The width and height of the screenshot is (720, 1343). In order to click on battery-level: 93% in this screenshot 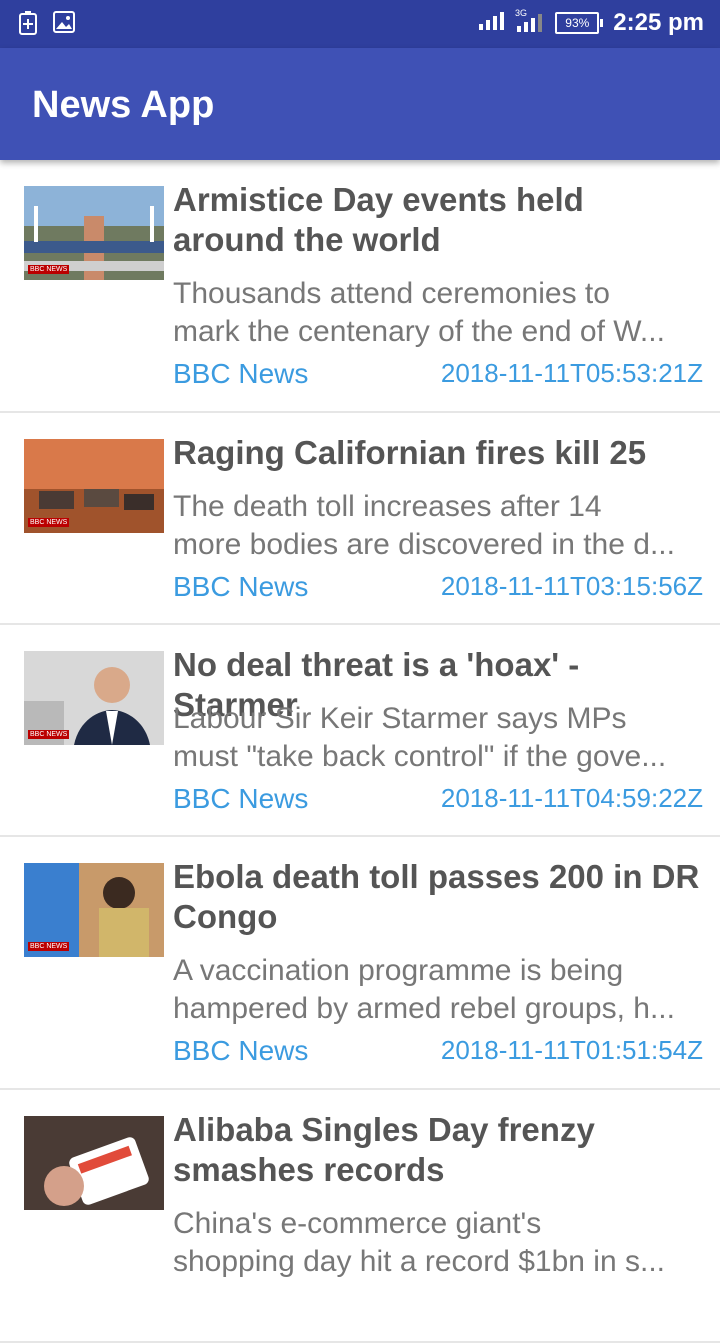, I will do `click(577, 23)`.